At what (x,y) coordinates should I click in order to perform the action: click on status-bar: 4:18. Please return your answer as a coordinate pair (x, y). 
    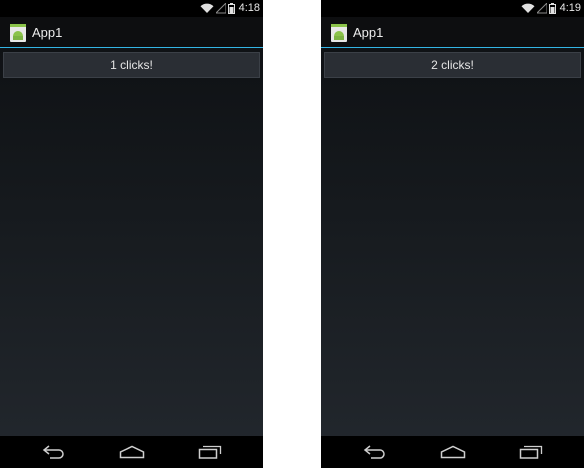
    Looking at the image, I should click on (131, 8).